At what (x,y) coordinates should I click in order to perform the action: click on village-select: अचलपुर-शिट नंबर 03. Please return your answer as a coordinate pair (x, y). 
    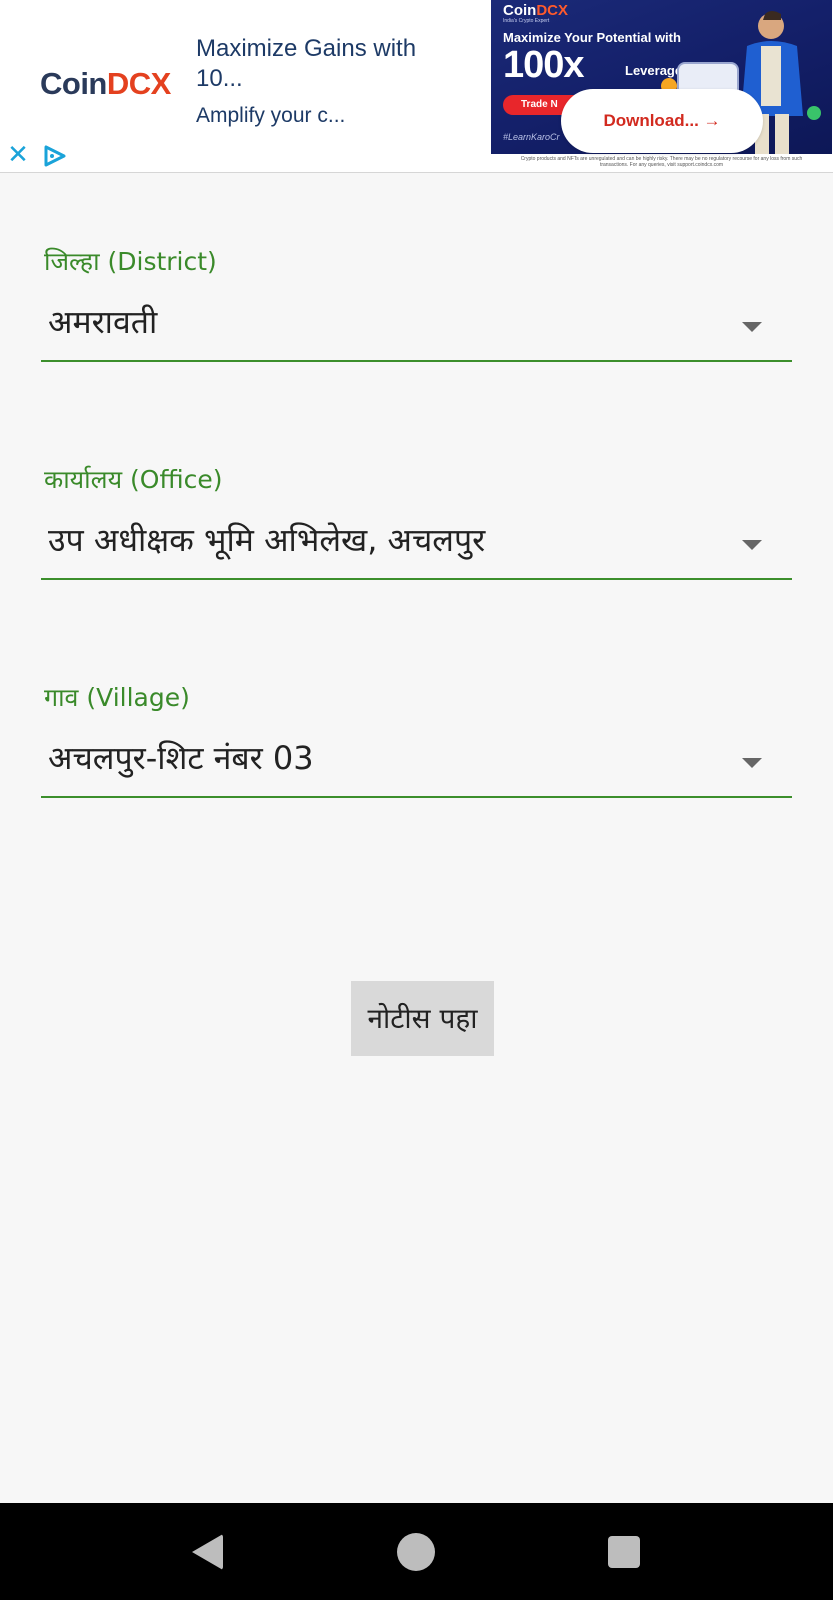
    Looking at the image, I should click on (416, 761).